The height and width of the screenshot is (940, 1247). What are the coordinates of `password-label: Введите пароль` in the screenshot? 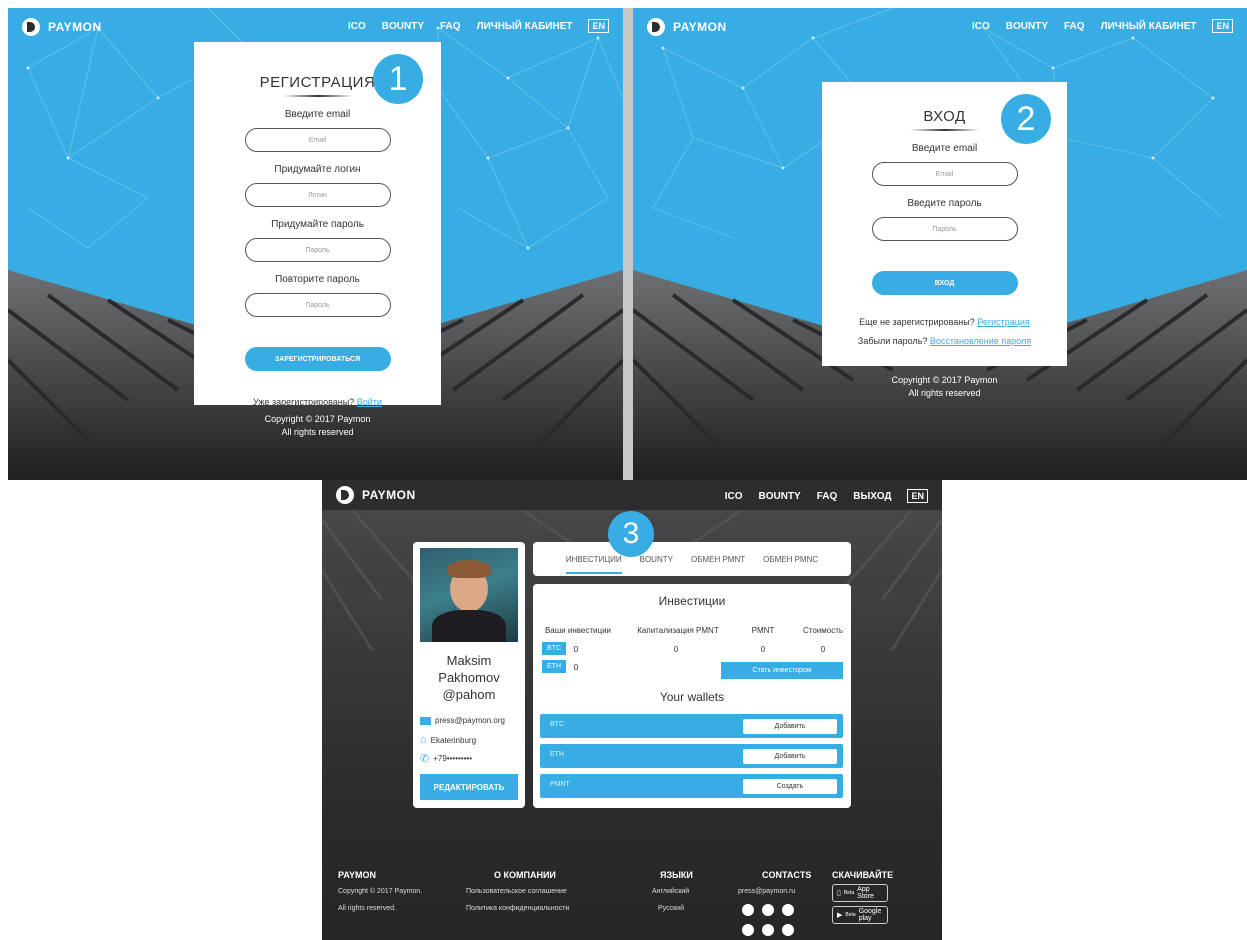 It's located at (944, 203).